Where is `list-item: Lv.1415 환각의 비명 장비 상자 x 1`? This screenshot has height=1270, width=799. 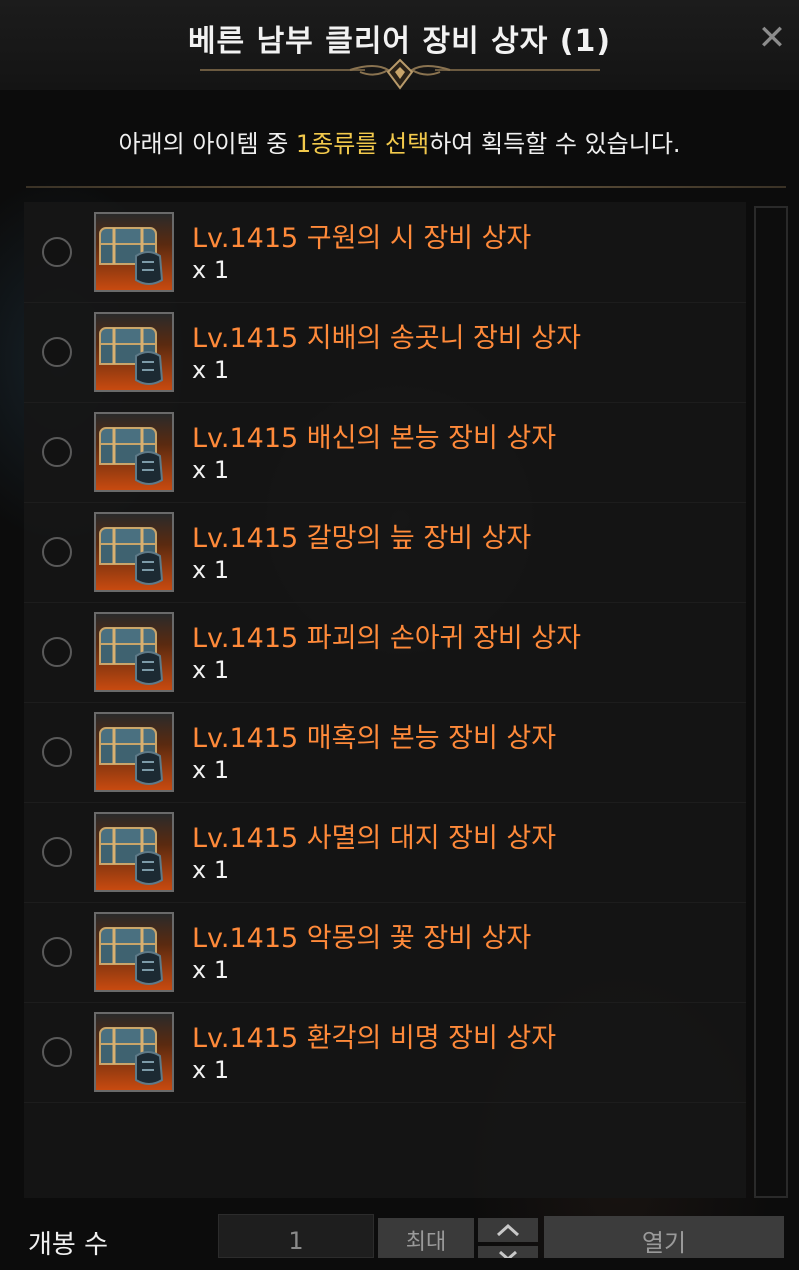
list-item: Lv.1415 환각의 비명 장비 상자 x 1 is located at coordinates (385, 1052).